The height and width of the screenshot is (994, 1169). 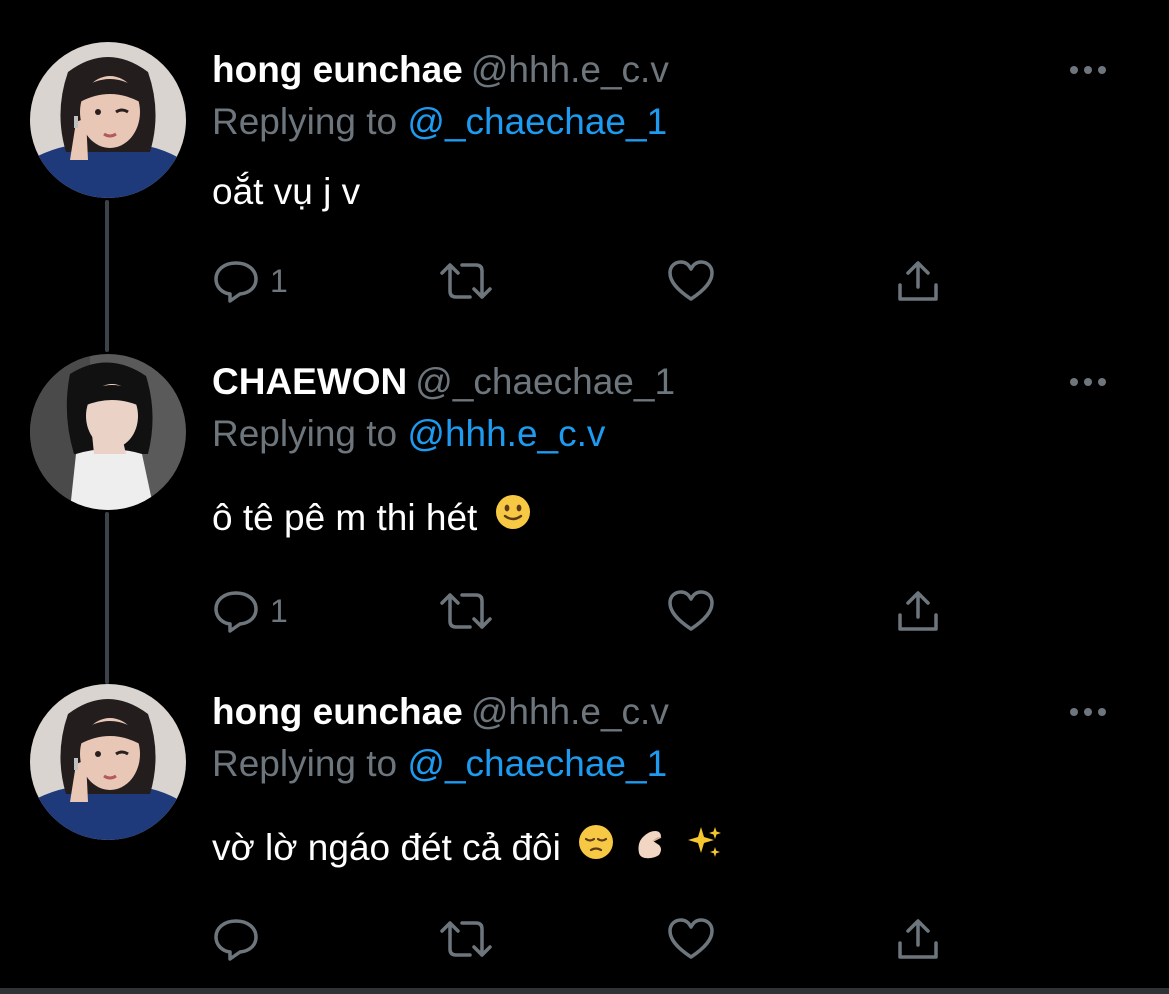 What do you see at coordinates (513, 517) in the screenshot?
I see `slightly-smiling-face-emoji` at bounding box center [513, 517].